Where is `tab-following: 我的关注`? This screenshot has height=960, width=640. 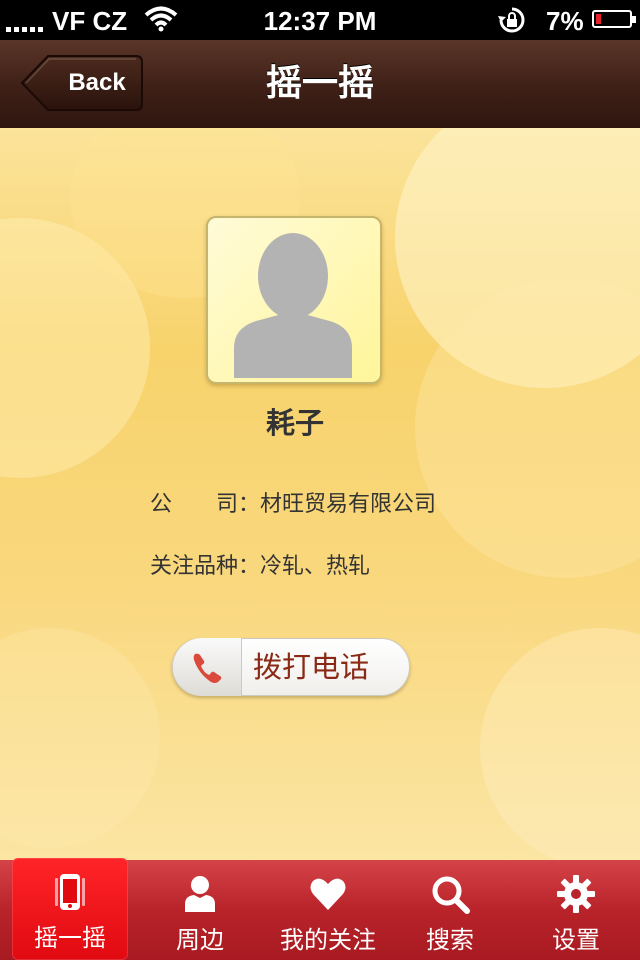 tab-following: 我的关注 is located at coordinates (328, 910).